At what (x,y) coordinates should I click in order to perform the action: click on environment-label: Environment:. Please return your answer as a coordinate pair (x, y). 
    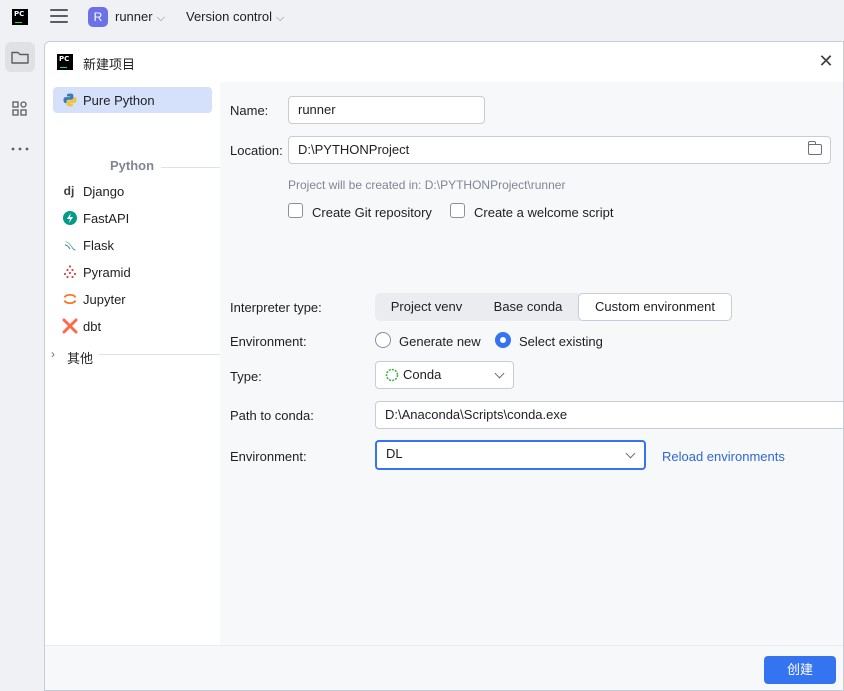
    Looking at the image, I should click on (268, 456).